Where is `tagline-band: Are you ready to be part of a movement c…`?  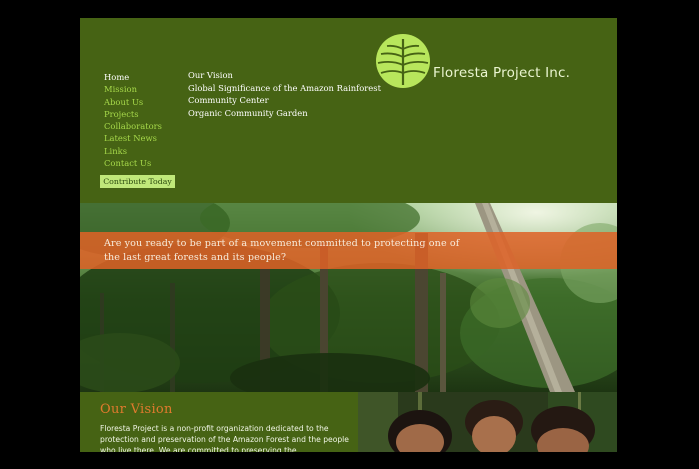
tagline-band: Are you ready to be part of a movement c… is located at coordinates (348, 250).